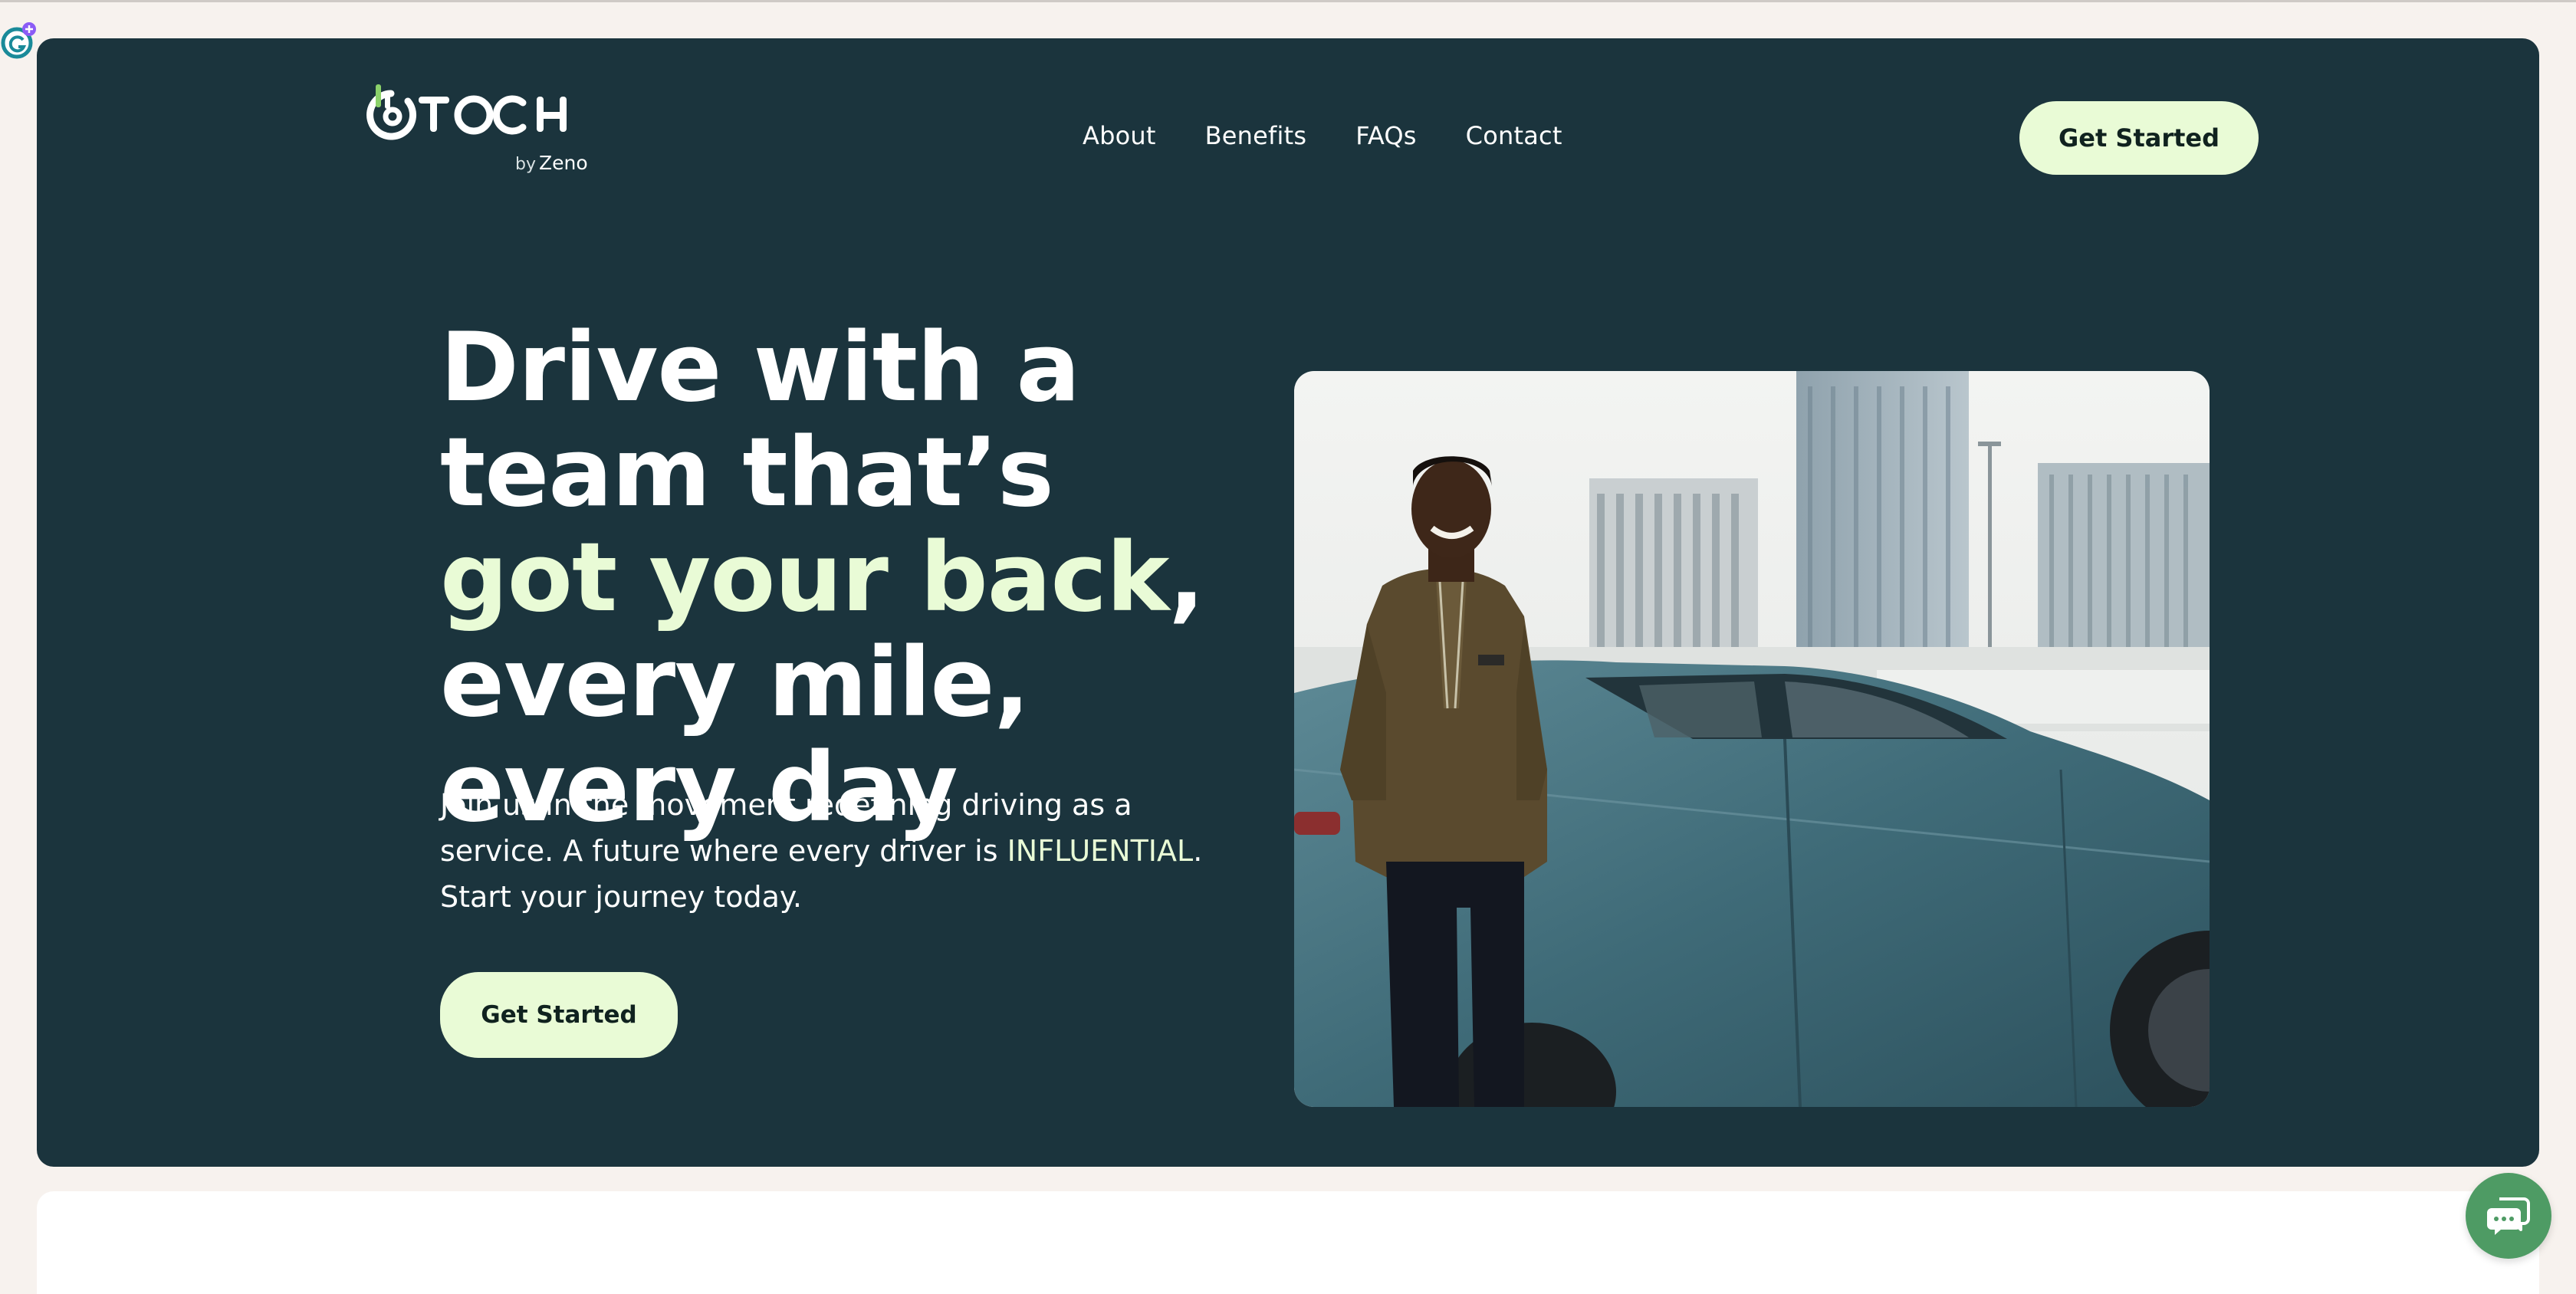 This screenshot has width=2576, height=1294. What do you see at coordinates (760, 420) in the screenshot?
I see `headline-part1: Drive with a team that’s` at bounding box center [760, 420].